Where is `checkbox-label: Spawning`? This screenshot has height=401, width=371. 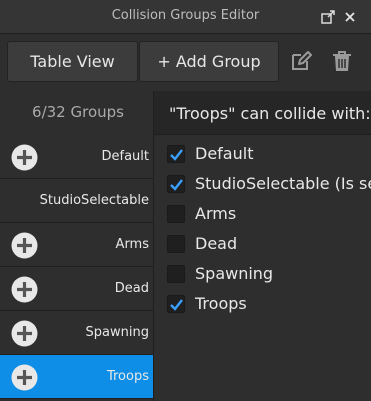 checkbox-label: Spawning is located at coordinates (234, 273).